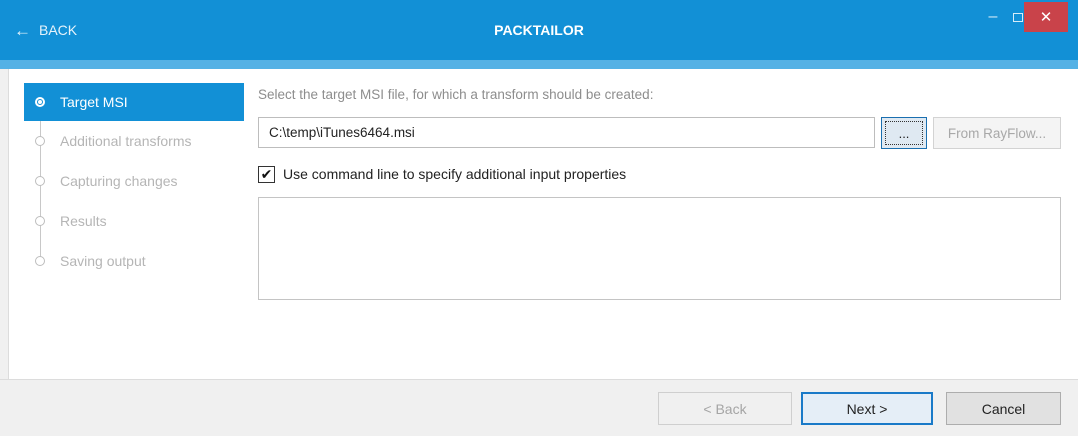  I want to click on app-title: PACKTAILOR, so click(539, 30).